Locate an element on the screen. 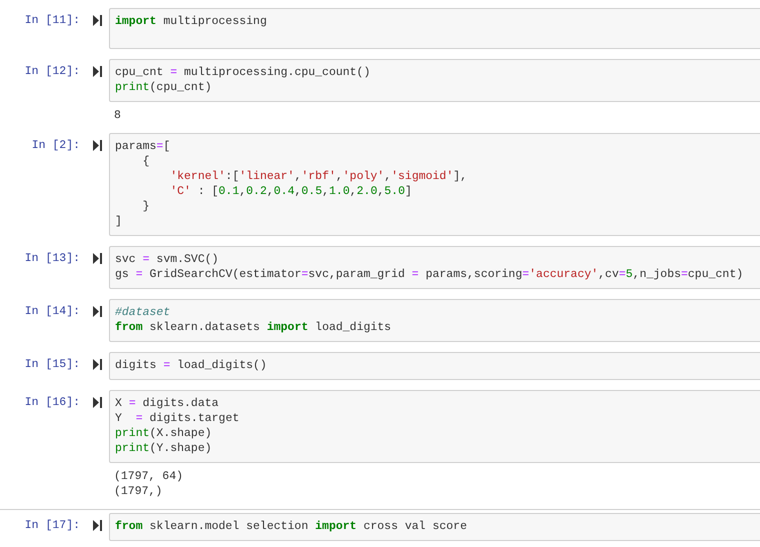 The width and height of the screenshot is (760, 547). code-line: cpu_cnt = multiprocessing.cpu_count() is located at coordinates (243, 72).